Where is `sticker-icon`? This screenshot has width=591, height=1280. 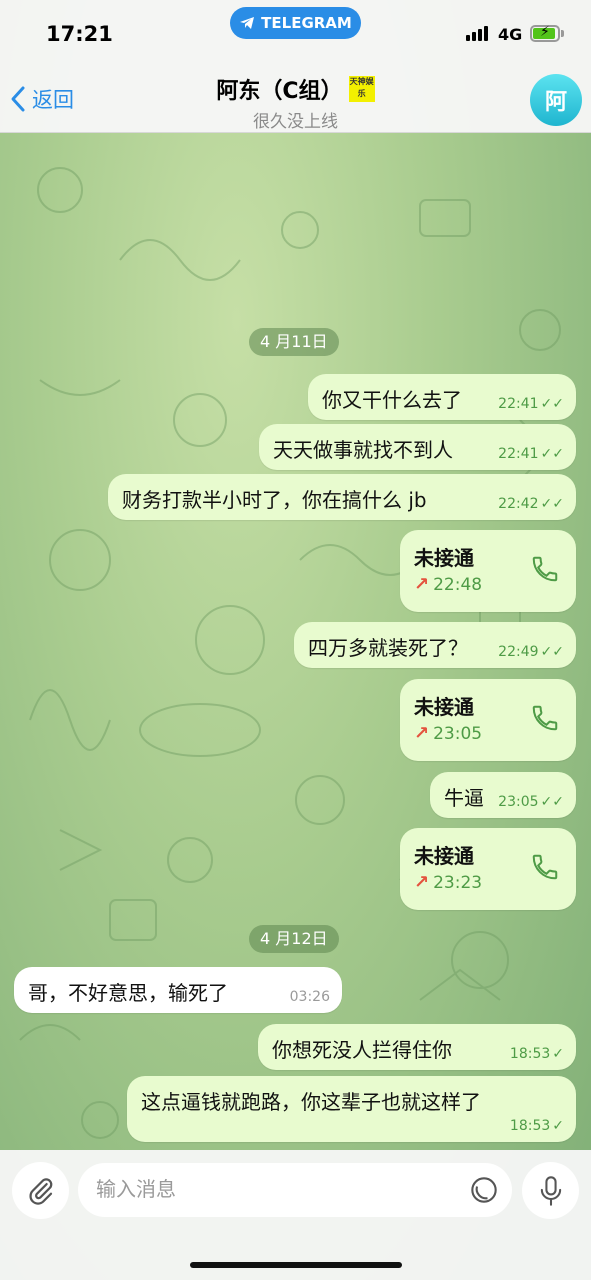 sticker-icon is located at coordinates (484, 1190).